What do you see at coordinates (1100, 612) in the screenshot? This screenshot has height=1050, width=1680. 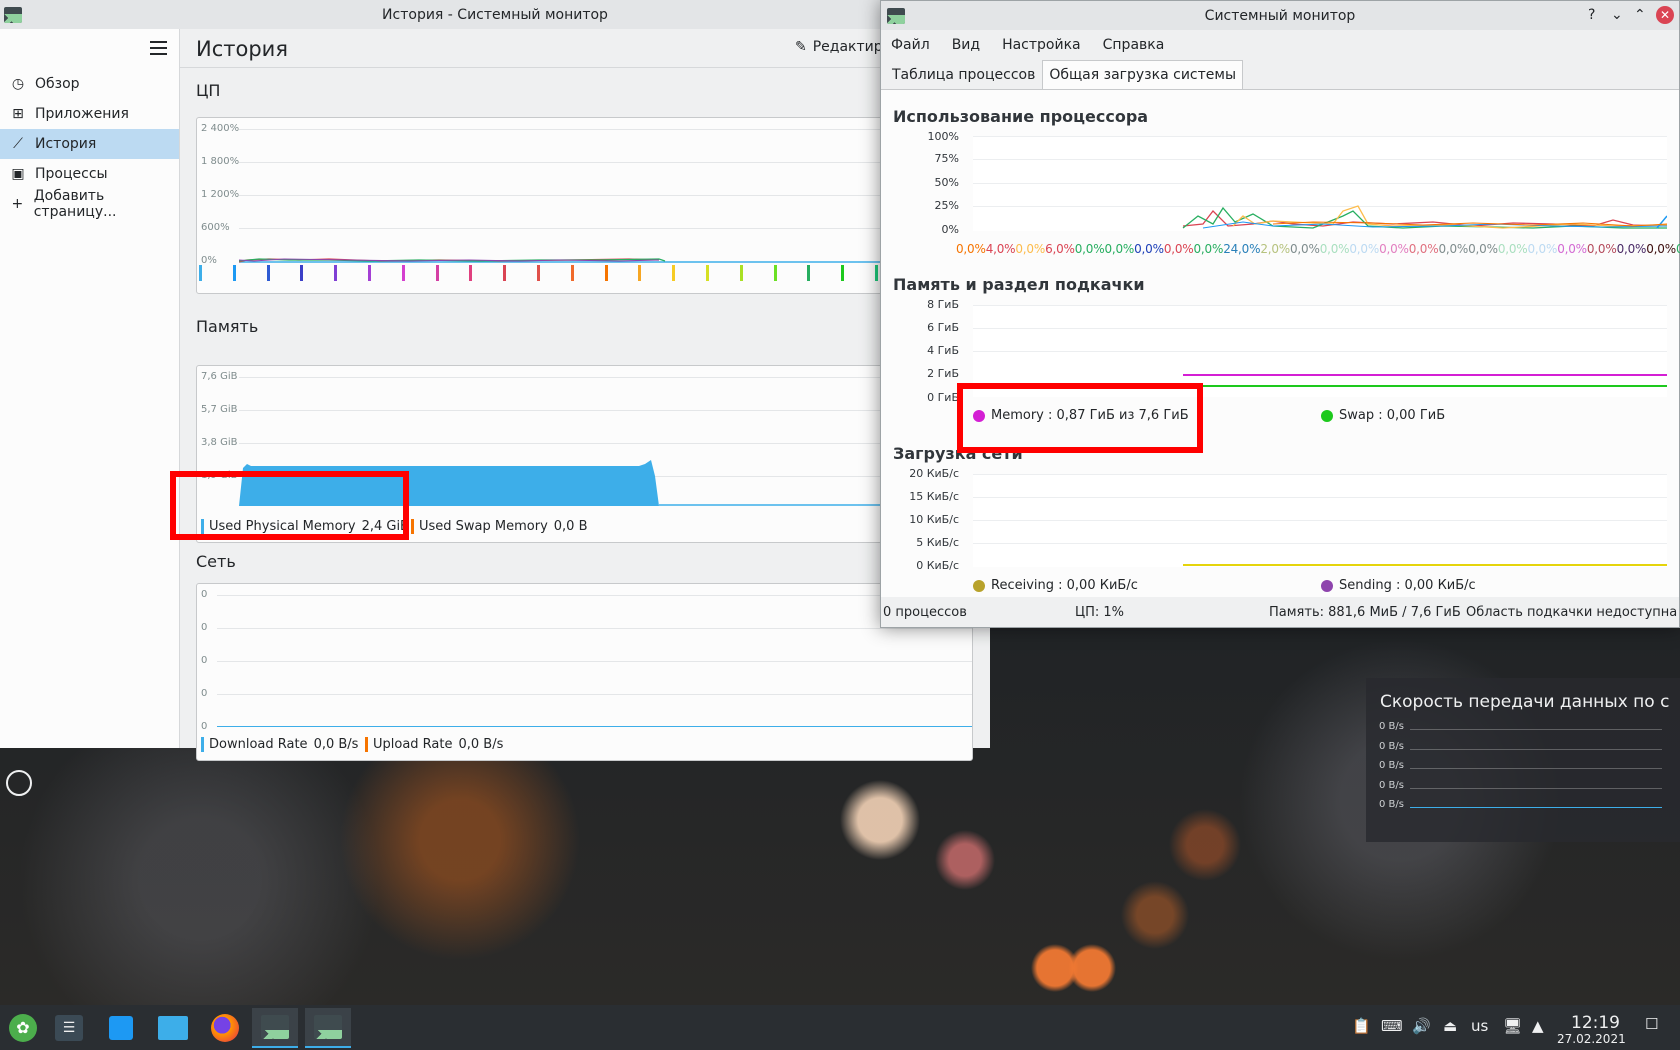 I see `status-cpu: ЦП: 1%` at bounding box center [1100, 612].